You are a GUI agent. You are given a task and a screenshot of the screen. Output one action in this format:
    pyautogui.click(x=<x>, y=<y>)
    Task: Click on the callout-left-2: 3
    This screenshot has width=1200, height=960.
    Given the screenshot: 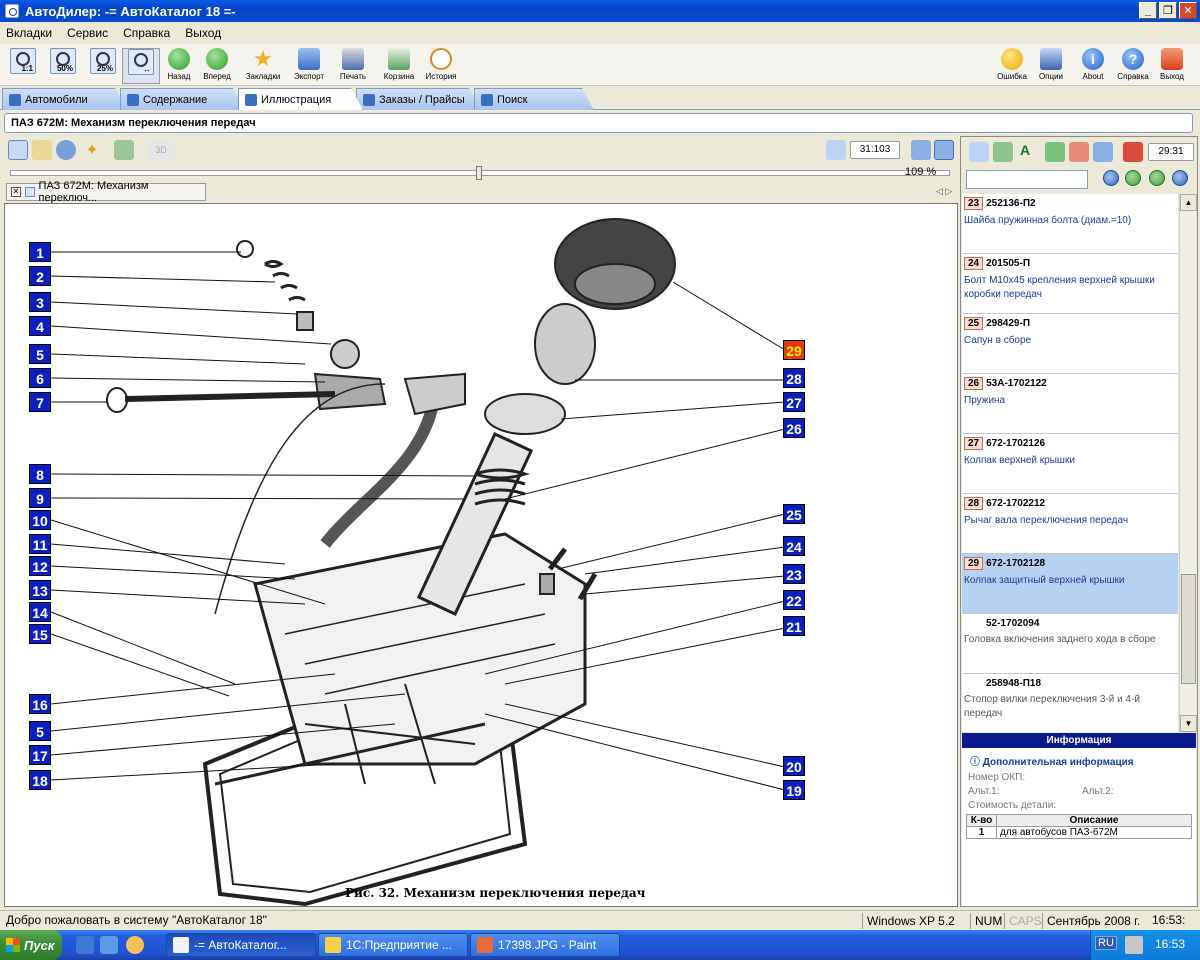 What is the action you would take?
    pyautogui.click(x=40, y=302)
    